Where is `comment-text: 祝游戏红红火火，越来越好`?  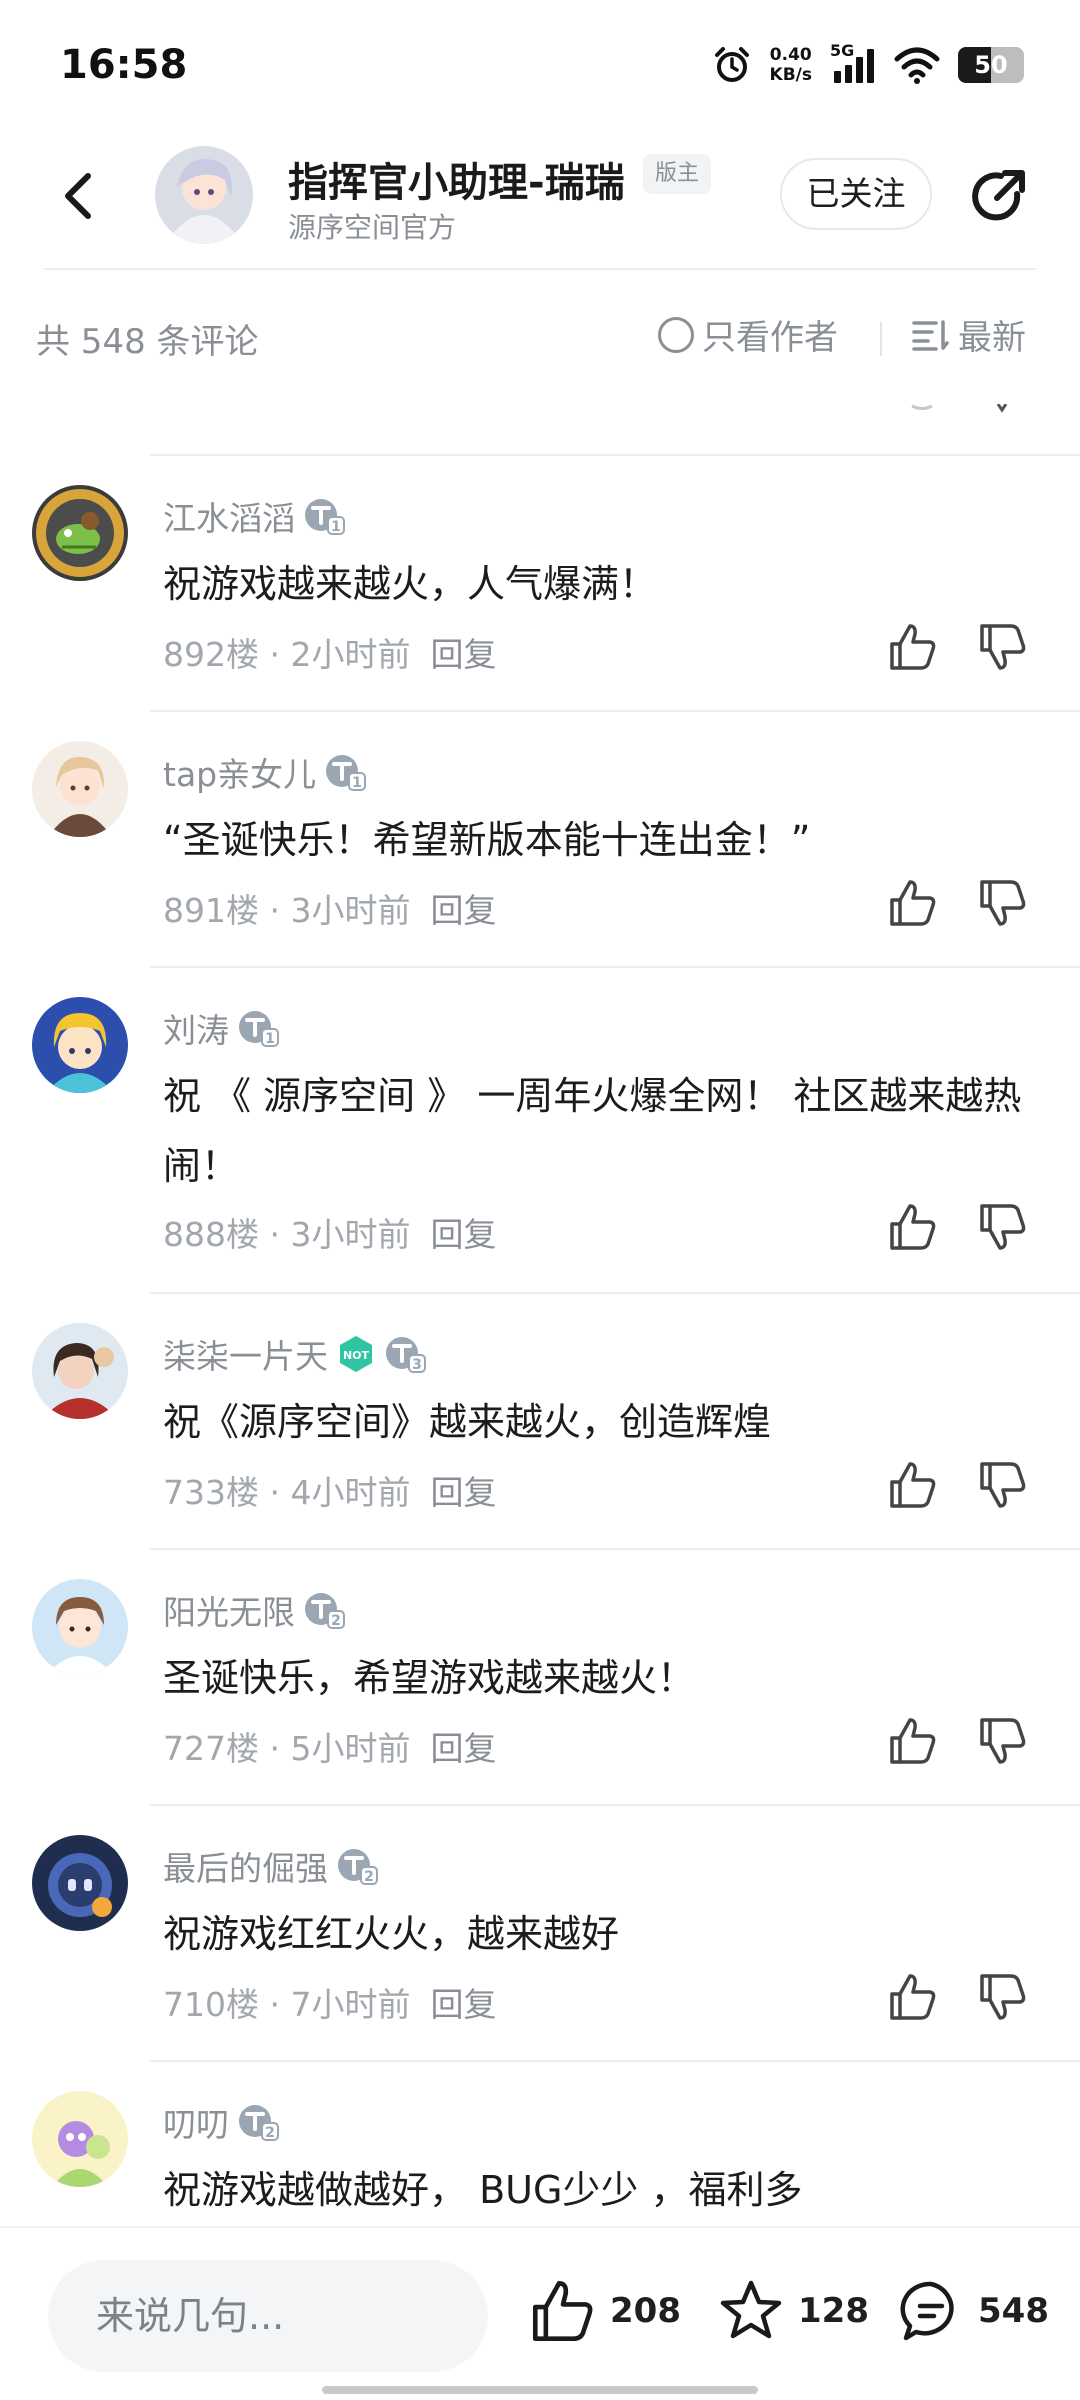
comment-text: 祝游戏红红火火，越来越好 is located at coordinates (391, 1934).